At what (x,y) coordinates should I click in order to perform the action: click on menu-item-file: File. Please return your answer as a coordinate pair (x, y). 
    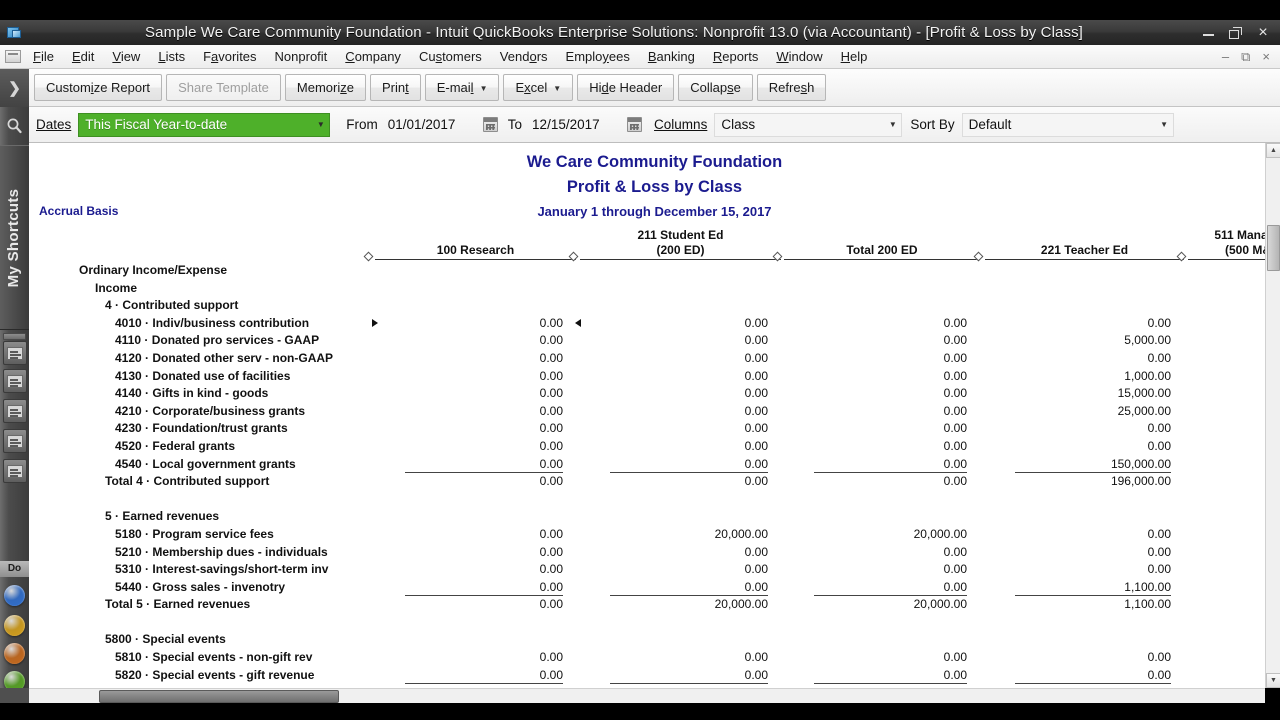
    Looking at the image, I should click on (43, 56).